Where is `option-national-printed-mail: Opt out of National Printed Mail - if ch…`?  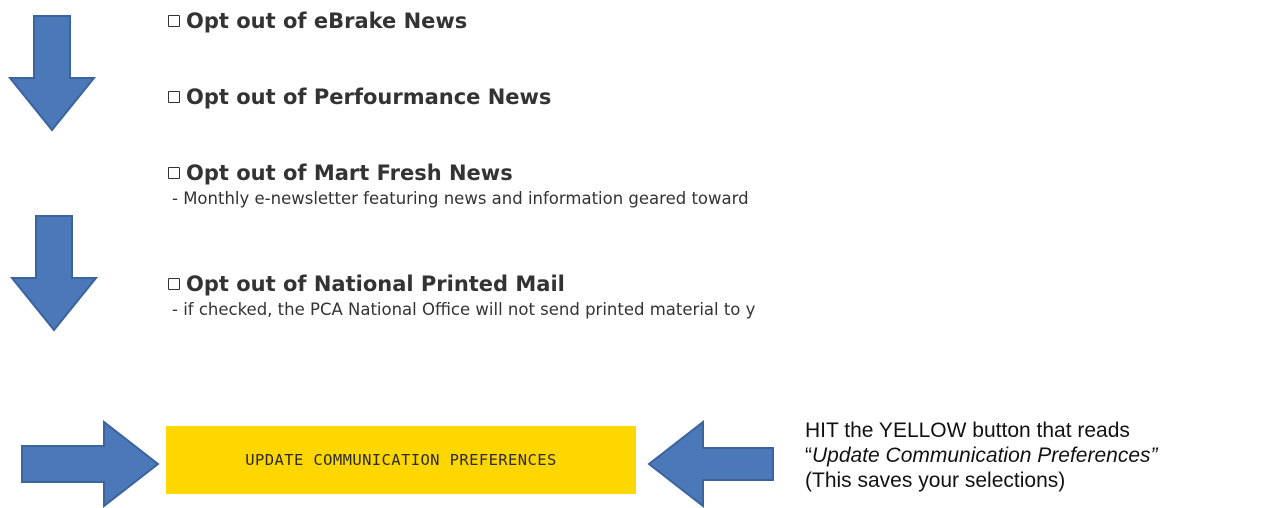
option-national-printed-mail: Opt out of National Printed Mail - if ch… is located at coordinates (535, 294).